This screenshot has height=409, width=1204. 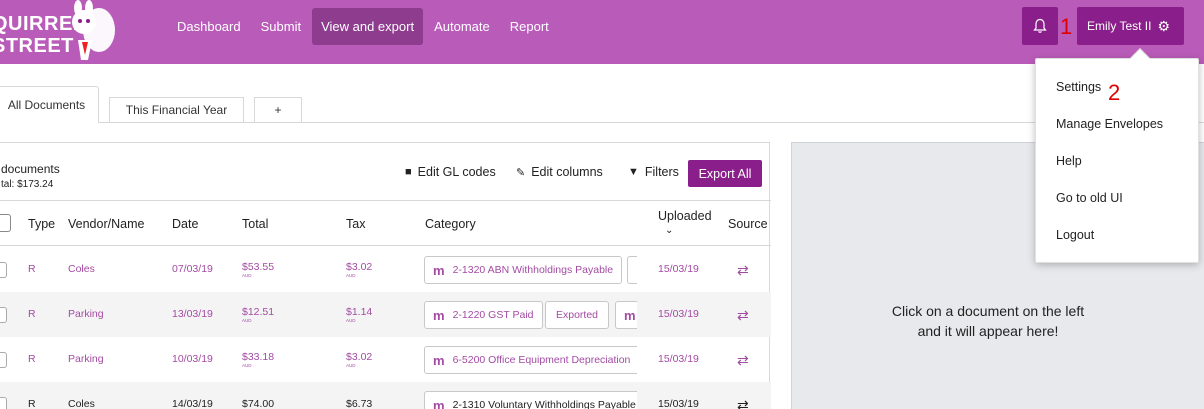 What do you see at coordinates (450, 224) in the screenshot?
I see `col-category: Category` at bounding box center [450, 224].